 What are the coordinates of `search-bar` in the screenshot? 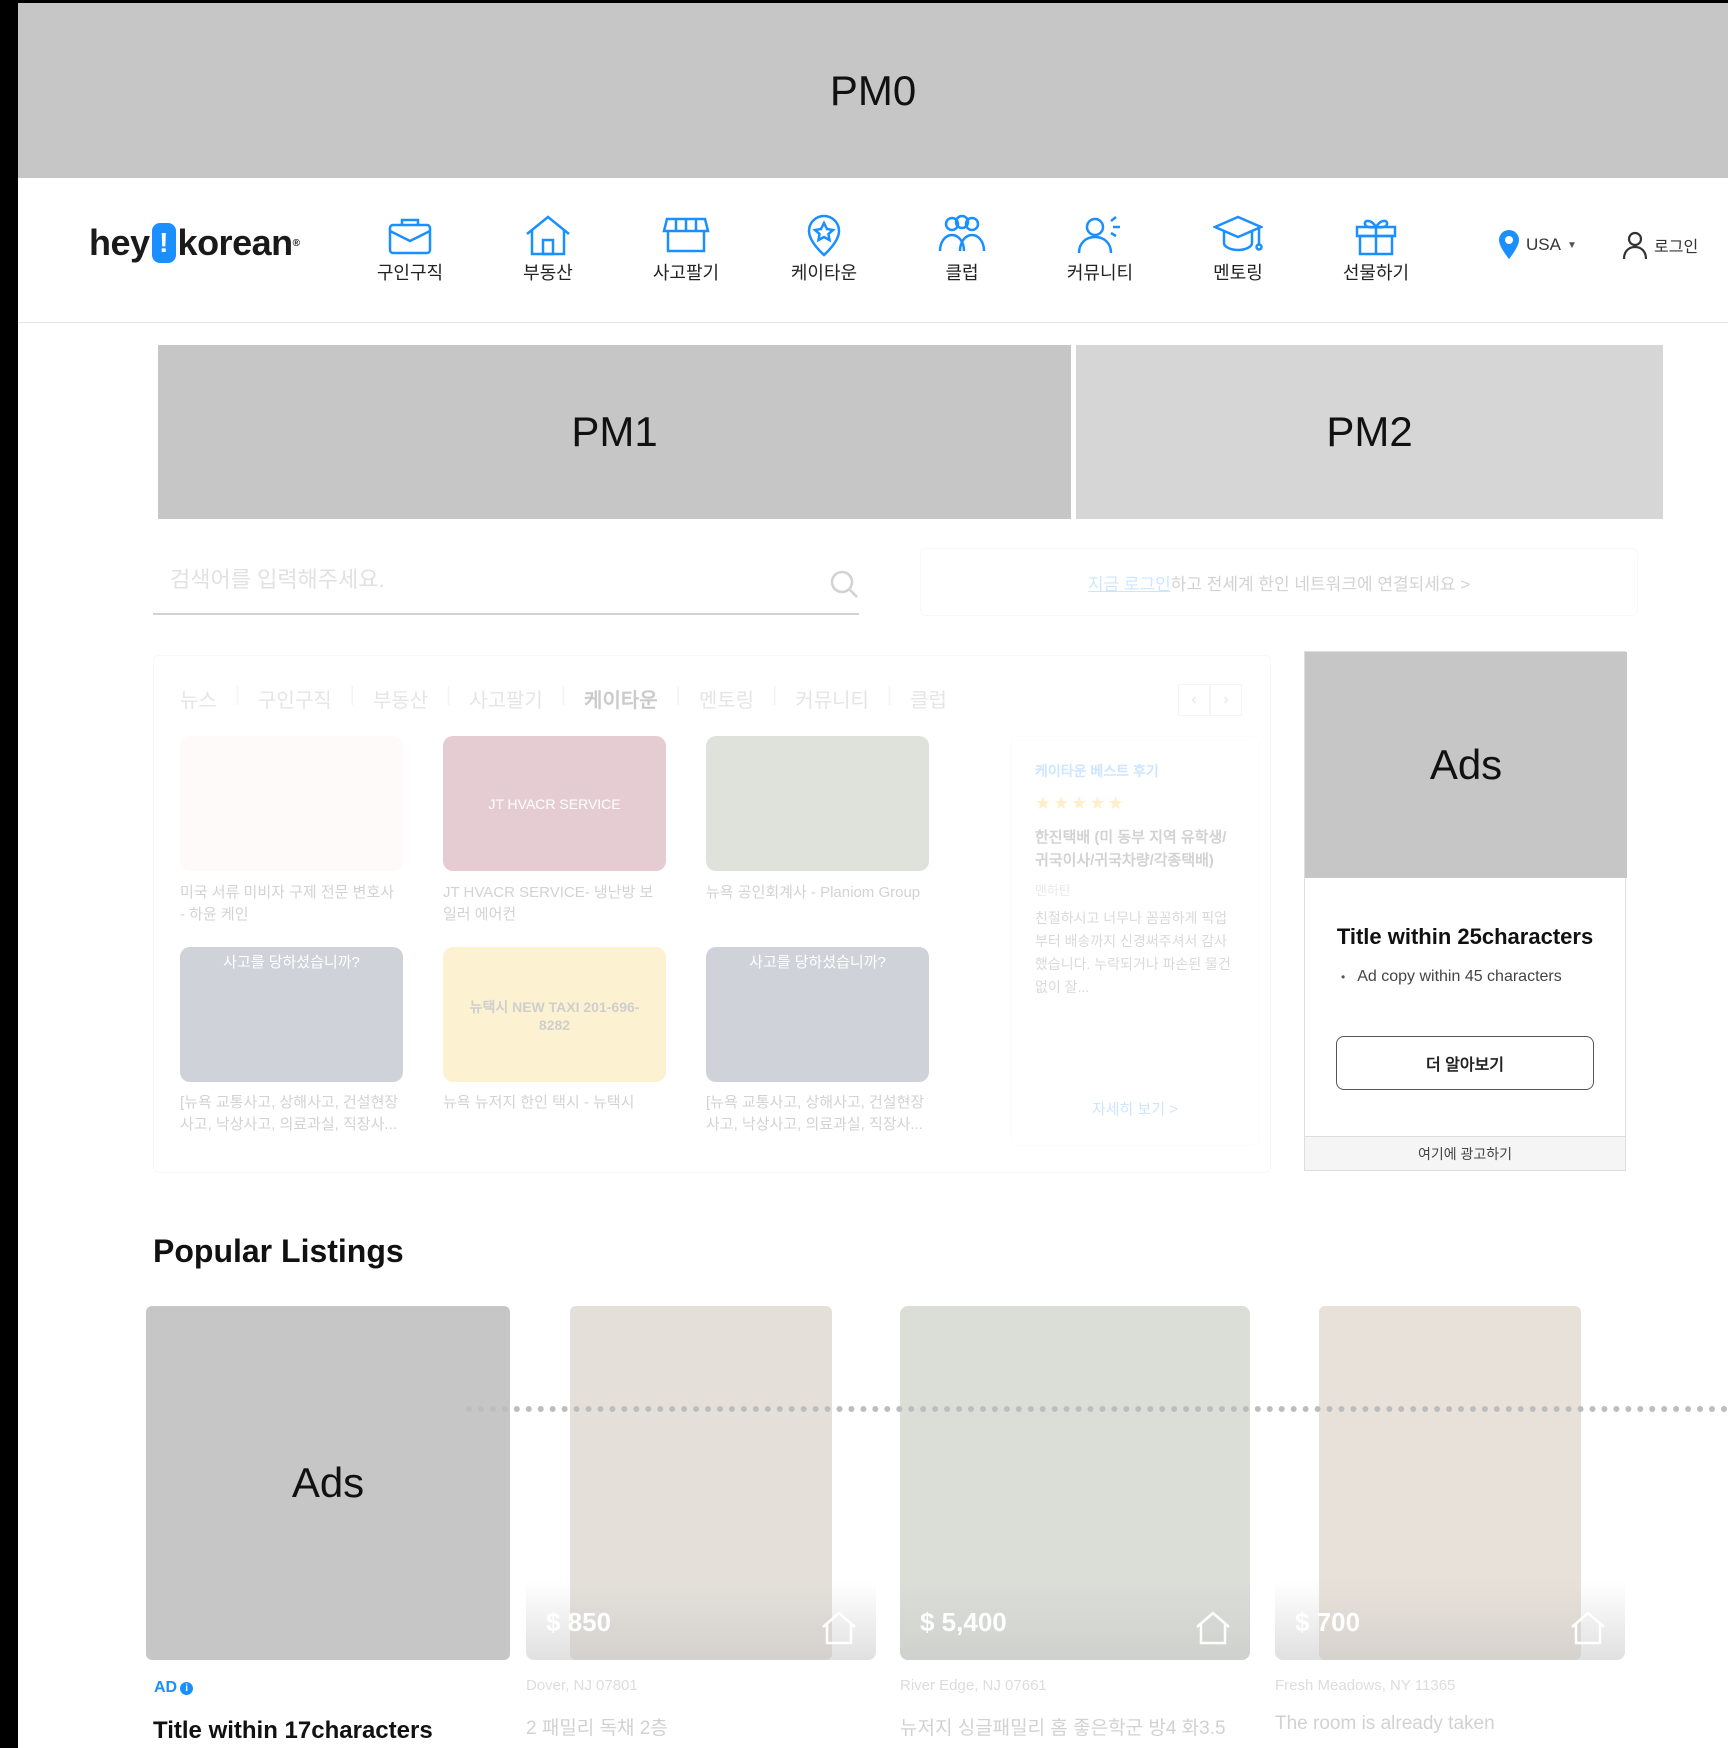 It's located at (506, 583).